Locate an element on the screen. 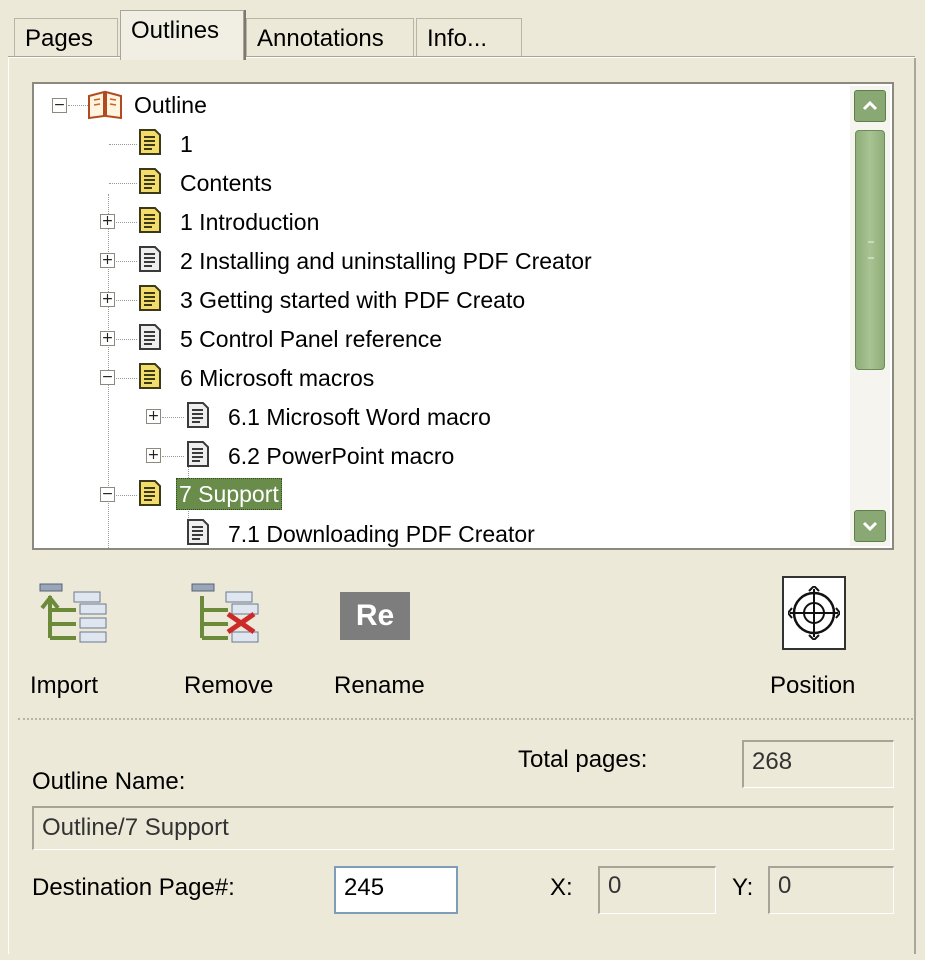 This screenshot has height=960, width=925. tree-item-label: 6 Microsoft macros is located at coordinates (277, 378).